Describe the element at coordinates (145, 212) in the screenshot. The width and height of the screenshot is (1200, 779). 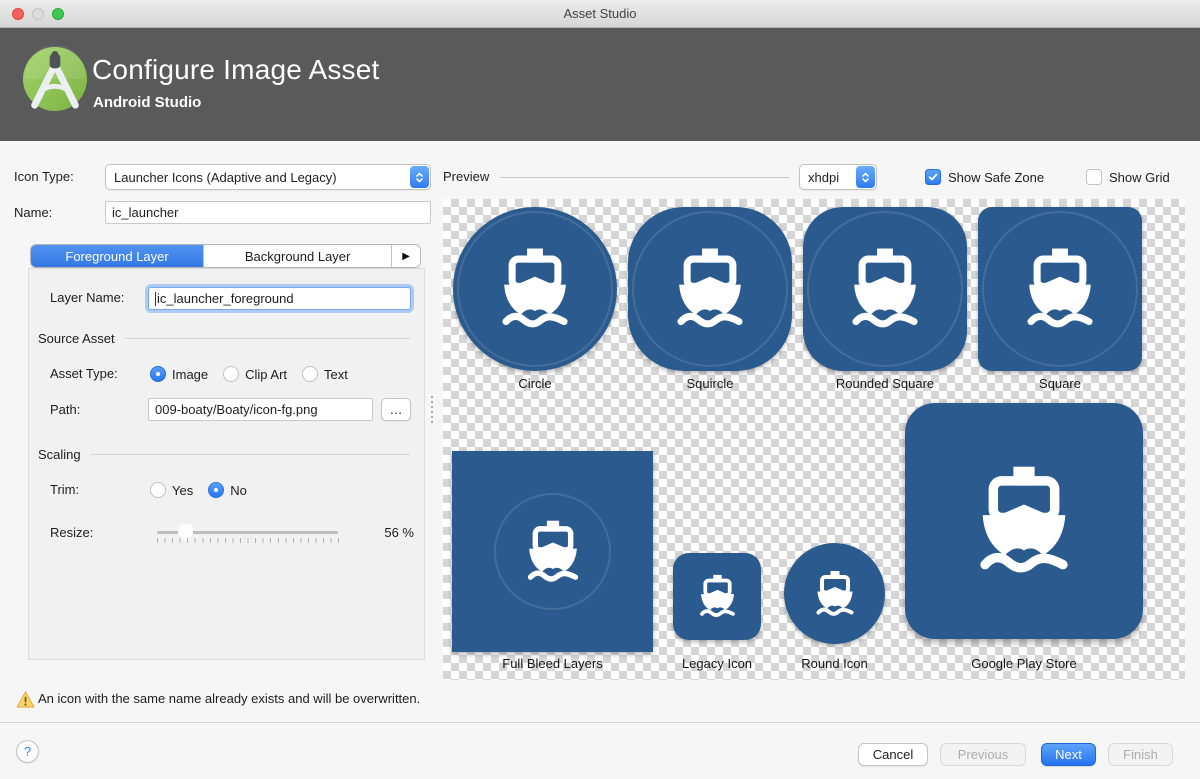
I see `name-value: ic_launcher` at that location.